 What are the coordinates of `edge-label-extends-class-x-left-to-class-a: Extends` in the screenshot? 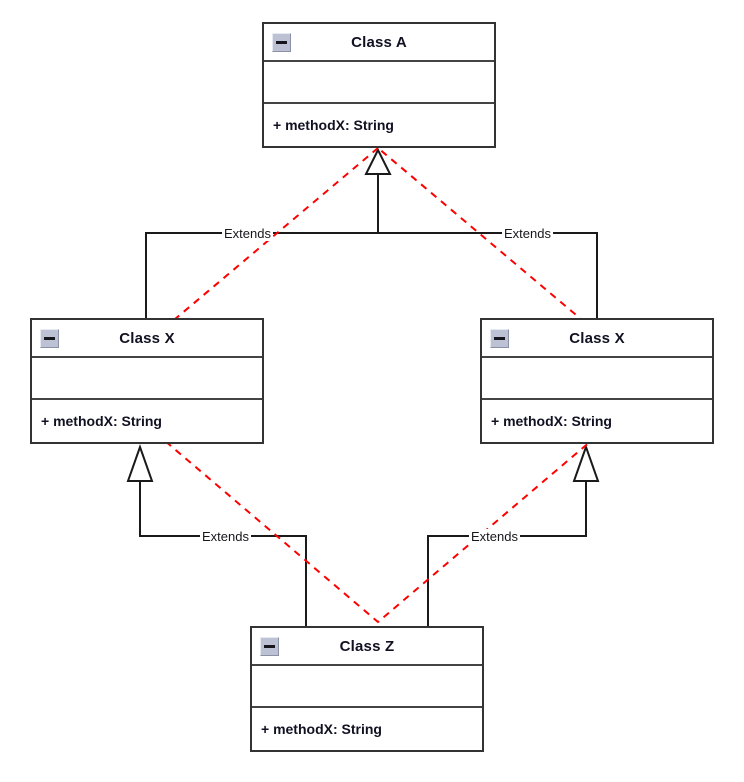 It's located at (247, 233).